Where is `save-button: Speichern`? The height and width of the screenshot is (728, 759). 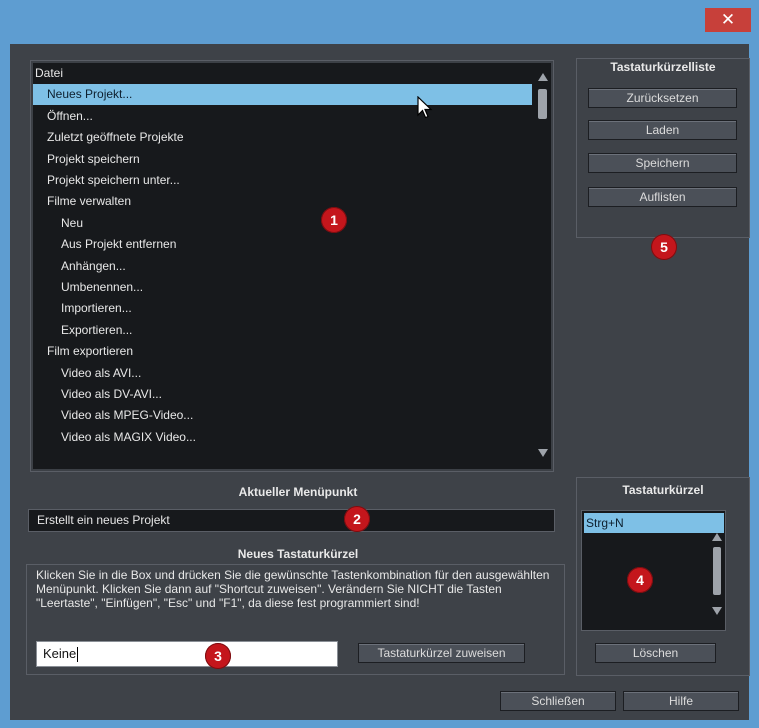 save-button: Speichern is located at coordinates (662, 163).